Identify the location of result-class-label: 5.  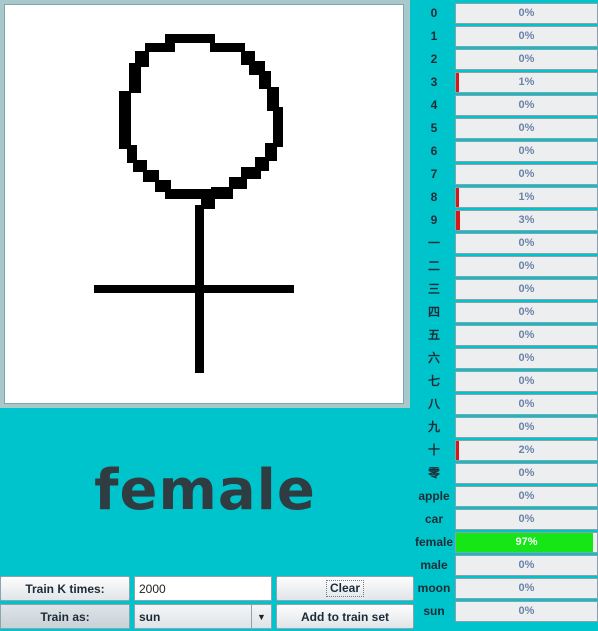
(434, 128).